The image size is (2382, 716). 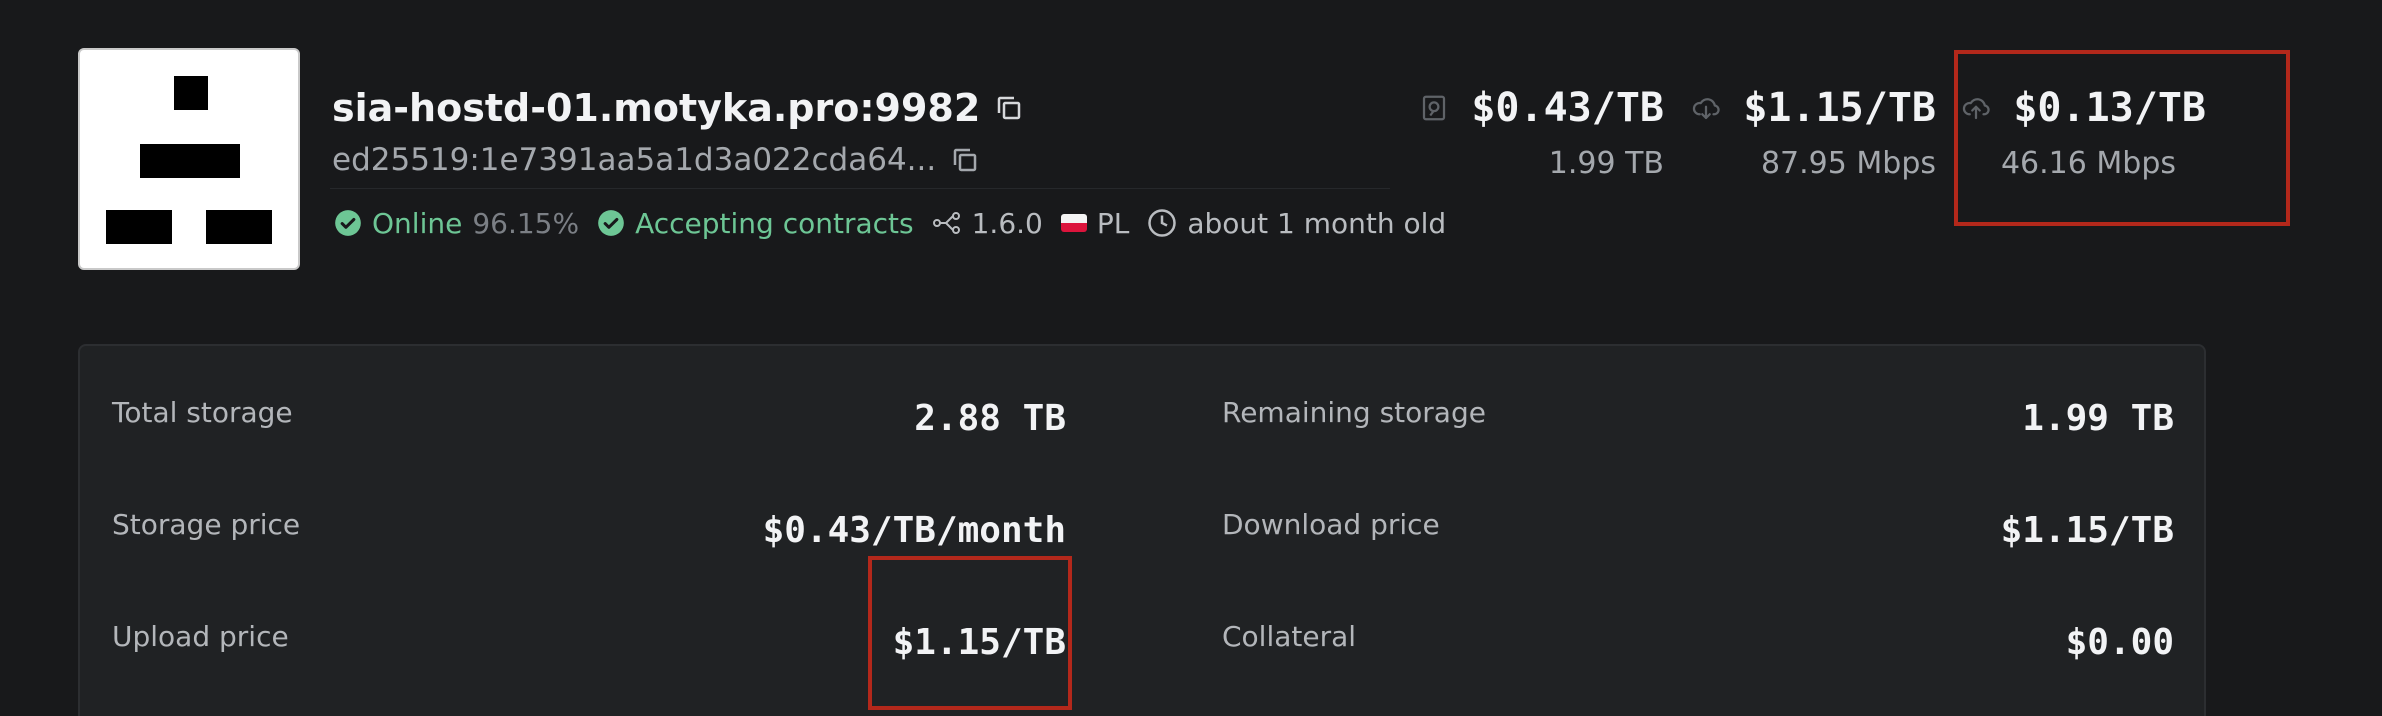 I want to click on uptime-percent: 96.15%, so click(x=526, y=223).